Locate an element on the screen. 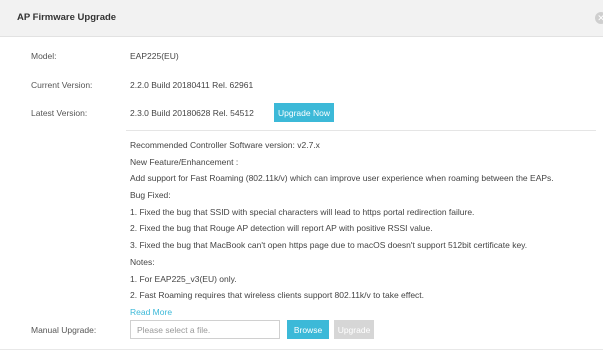 The height and width of the screenshot is (351, 603). upgrade-button: Upgrade is located at coordinates (354, 329).